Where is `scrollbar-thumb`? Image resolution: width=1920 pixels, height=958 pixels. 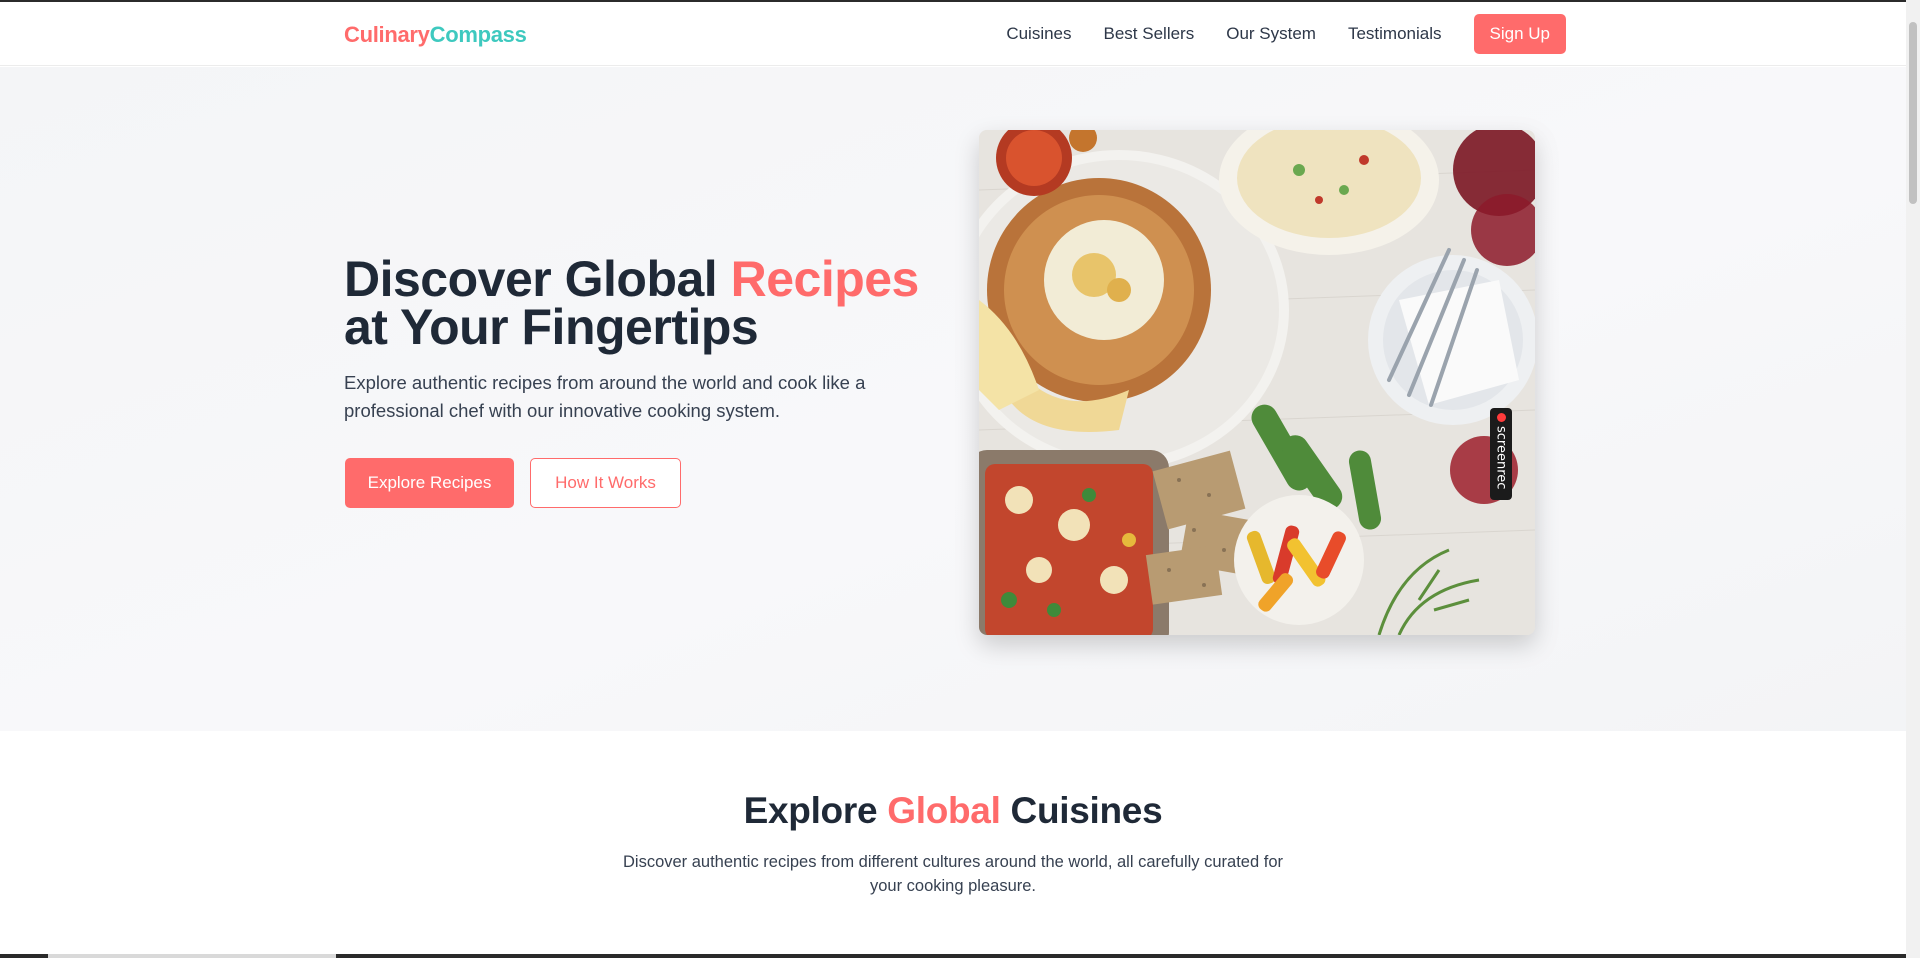 scrollbar-thumb is located at coordinates (1913, 113).